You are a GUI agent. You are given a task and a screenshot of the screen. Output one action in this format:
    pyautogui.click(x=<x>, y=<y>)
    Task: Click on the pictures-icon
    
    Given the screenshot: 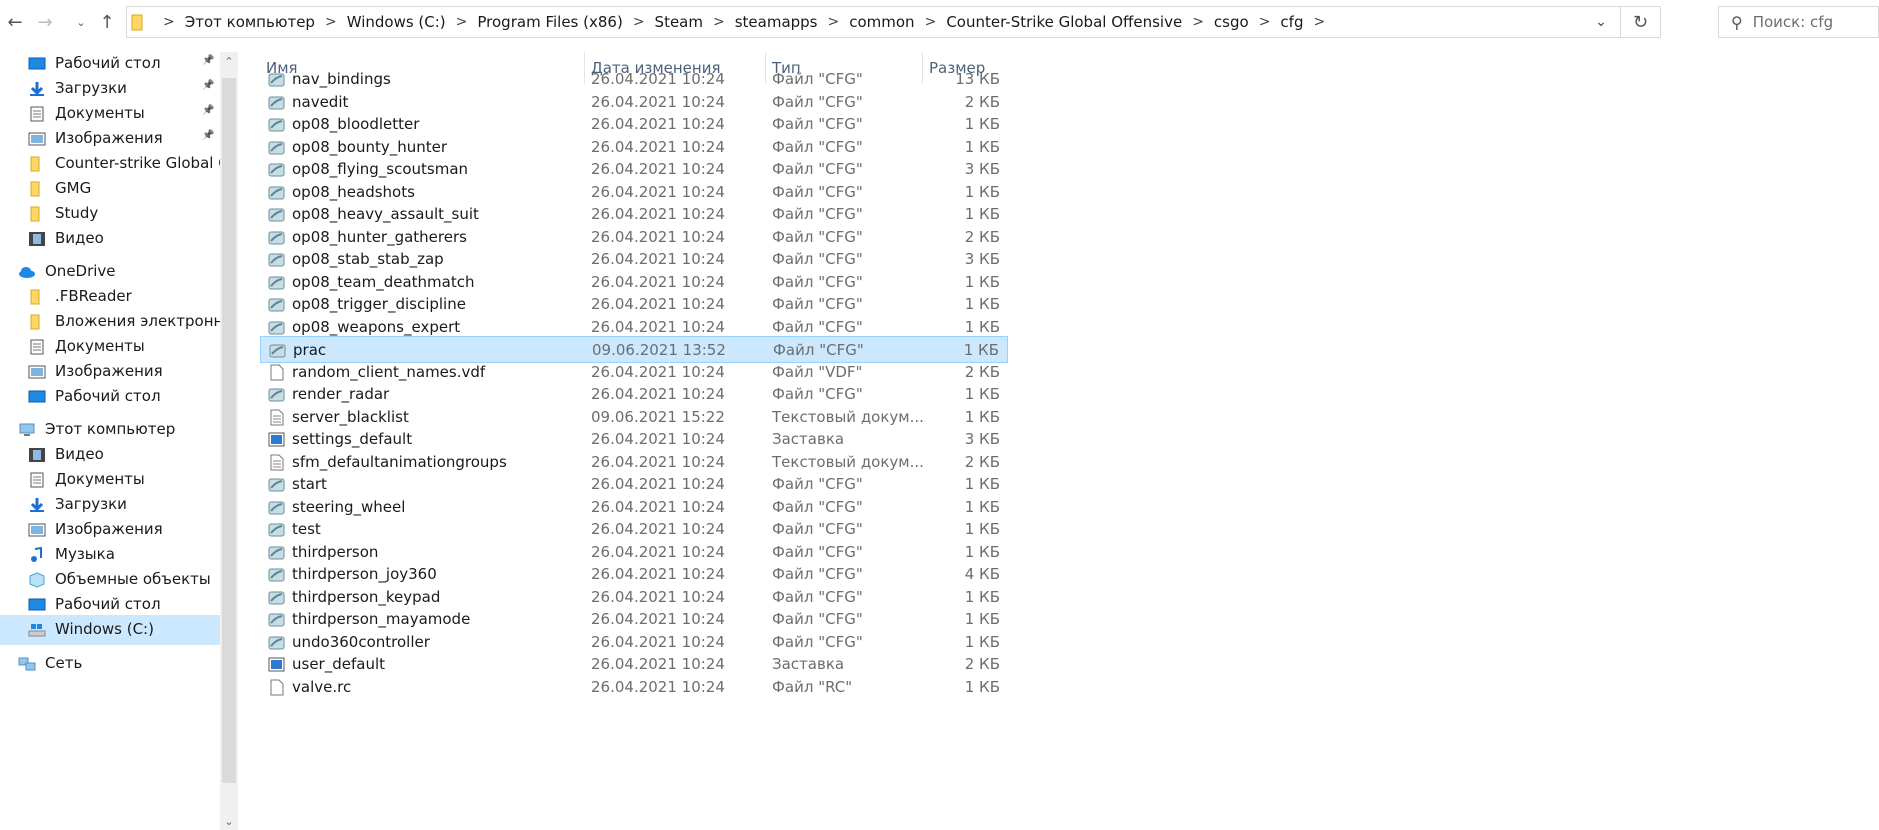 What is the action you would take?
    pyautogui.click(x=37, y=530)
    